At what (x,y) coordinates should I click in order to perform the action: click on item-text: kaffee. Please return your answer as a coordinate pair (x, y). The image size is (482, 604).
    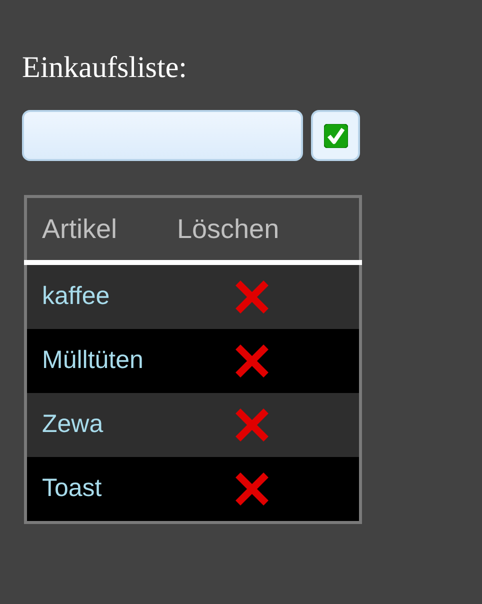
    Looking at the image, I should click on (76, 296).